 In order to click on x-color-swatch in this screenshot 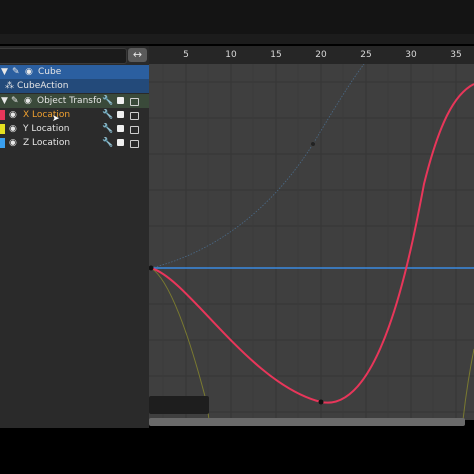, I will do `click(2, 115)`.